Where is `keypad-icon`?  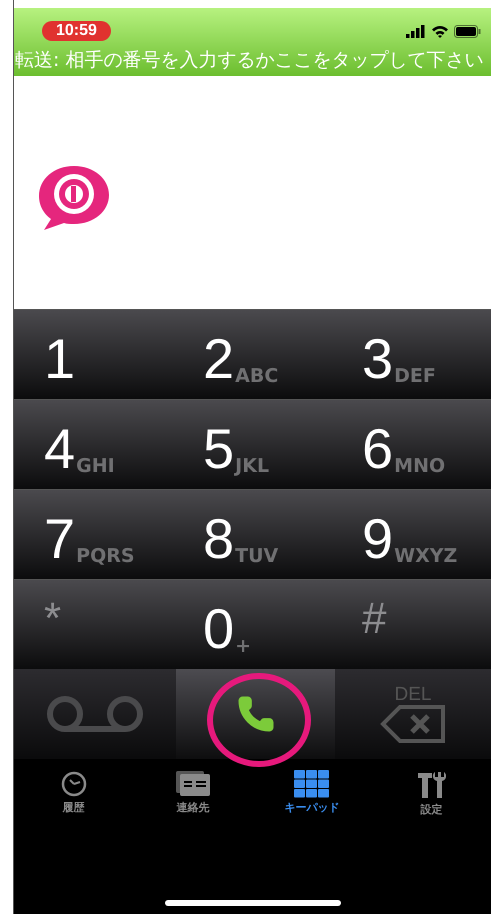 keypad-icon is located at coordinates (312, 784).